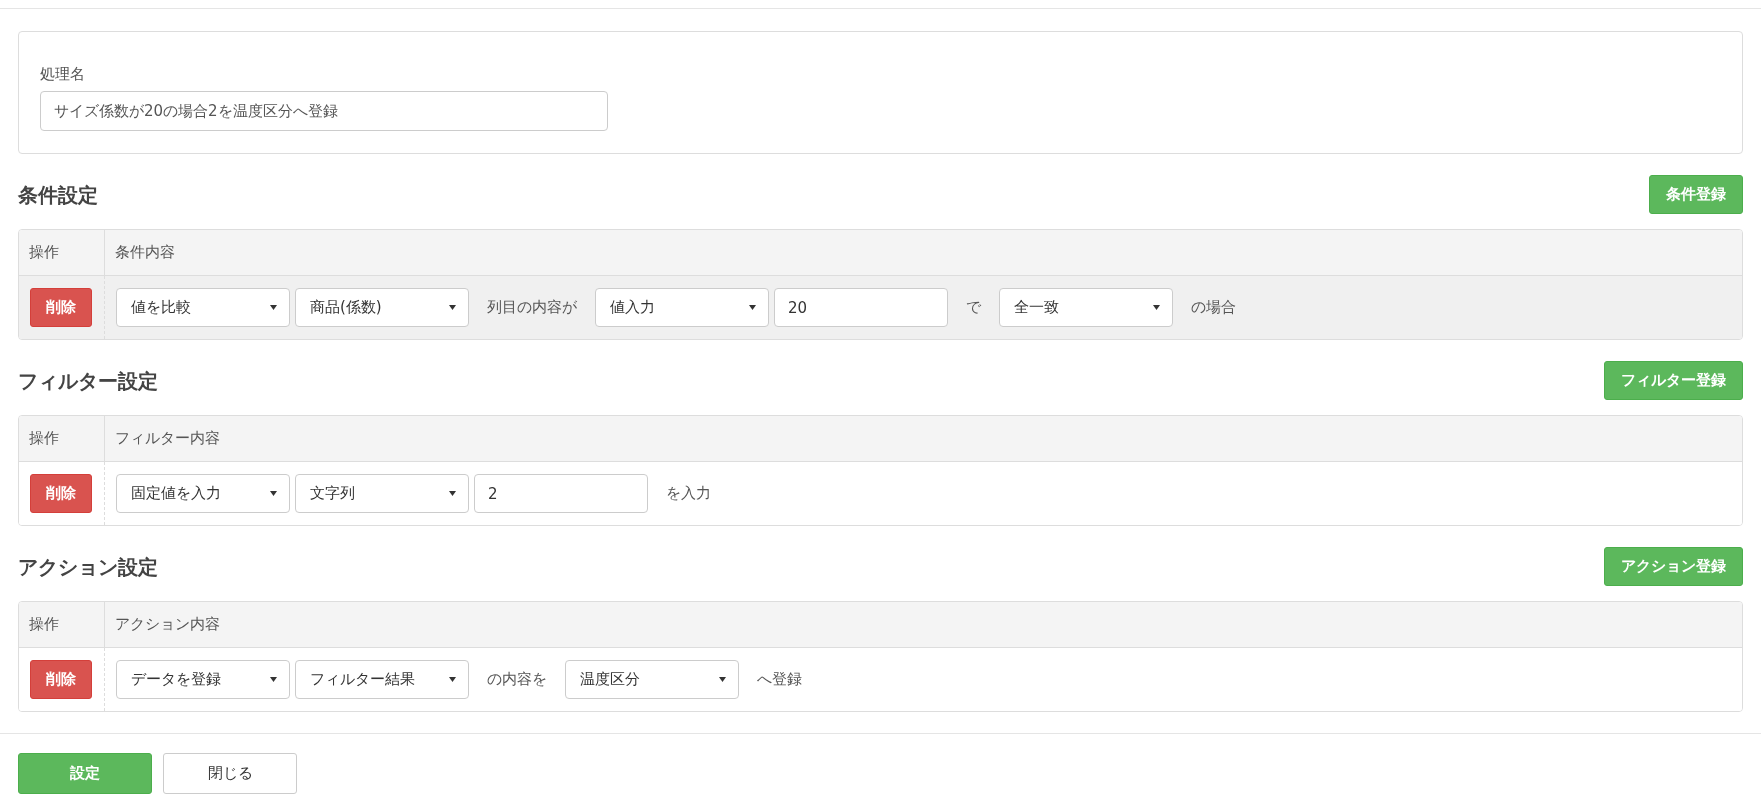  What do you see at coordinates (561, 493) in the screenshot?
I see `text-input: 2` at bounding box center [561, 493].